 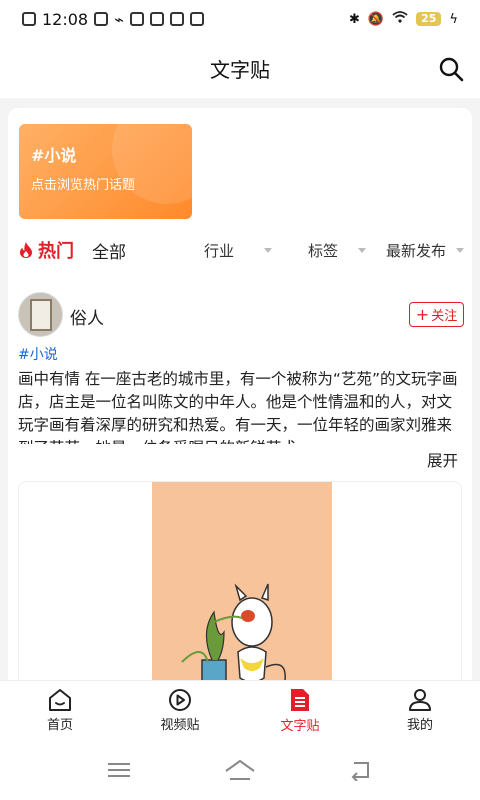 I want to click on filter-bar: 热门 全部 行业 标签 最新发布, so click(x=240, y=250).